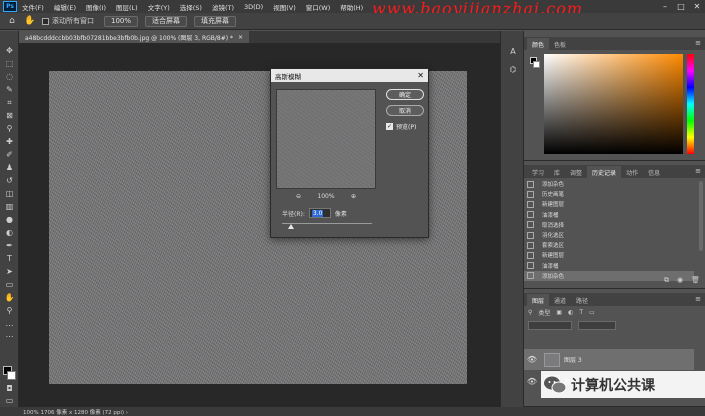  Describe the element at coordinates (401, 126) in the screenshot. I see `preview-checkbox: ✓ 预览(P)` at that location.